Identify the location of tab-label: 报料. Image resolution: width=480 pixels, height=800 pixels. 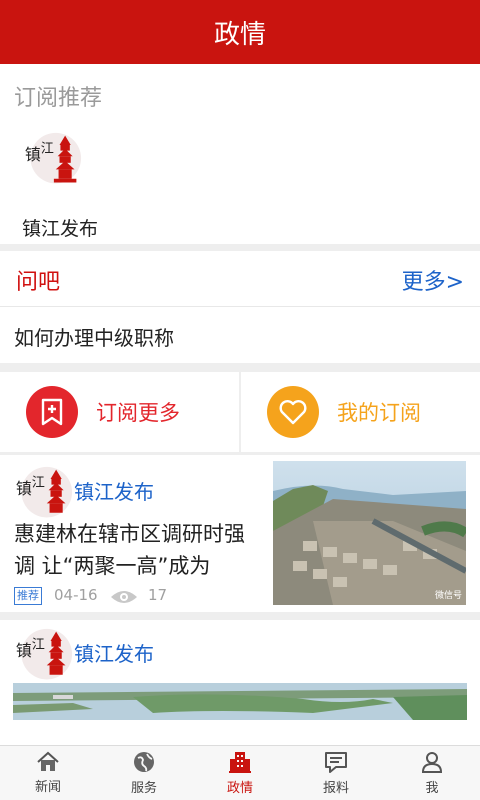
(335, 788).